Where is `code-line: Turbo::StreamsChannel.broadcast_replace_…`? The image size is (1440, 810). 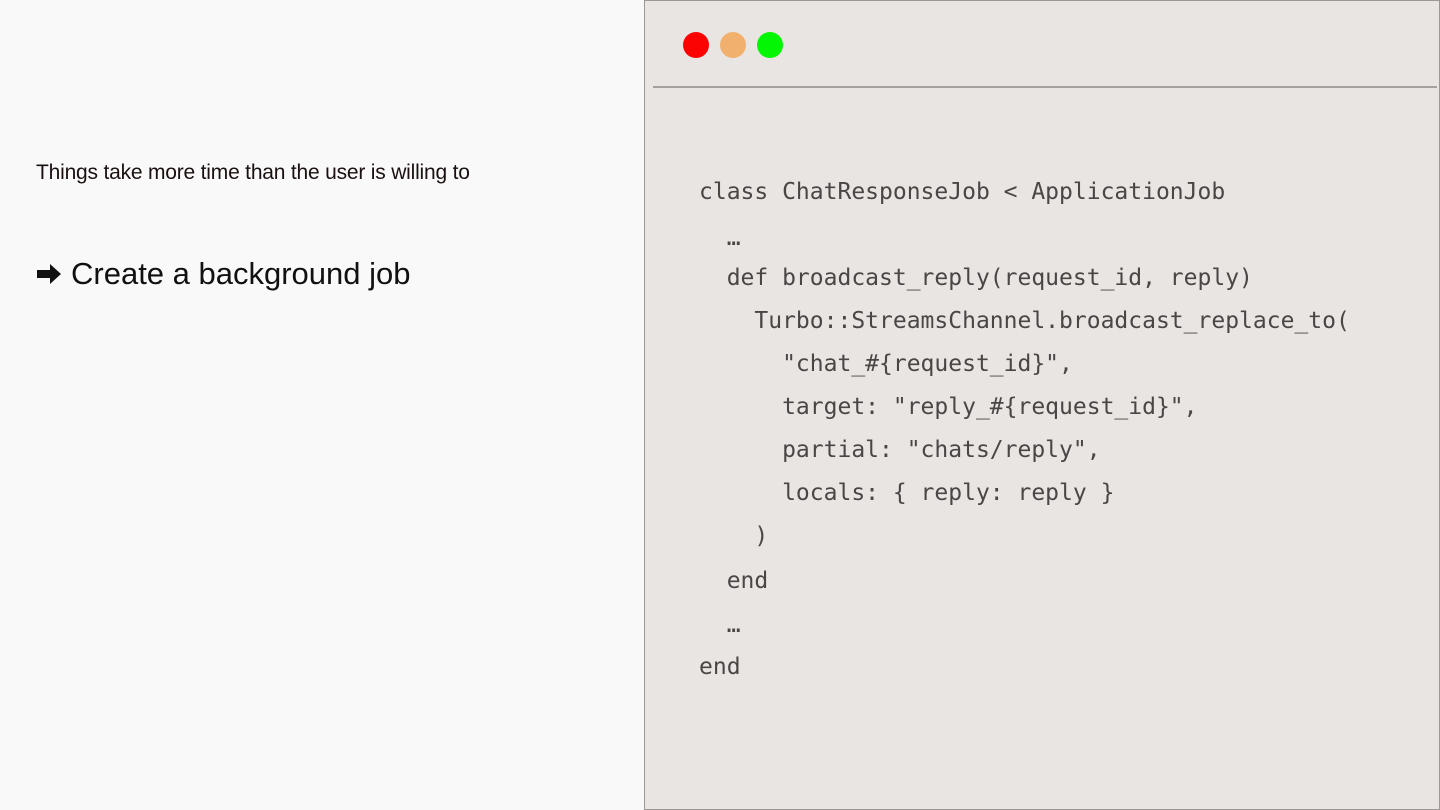
code-line: Turbo::StreamsChannel.broadcast_replace_… is located at coordinates (1024, 321).